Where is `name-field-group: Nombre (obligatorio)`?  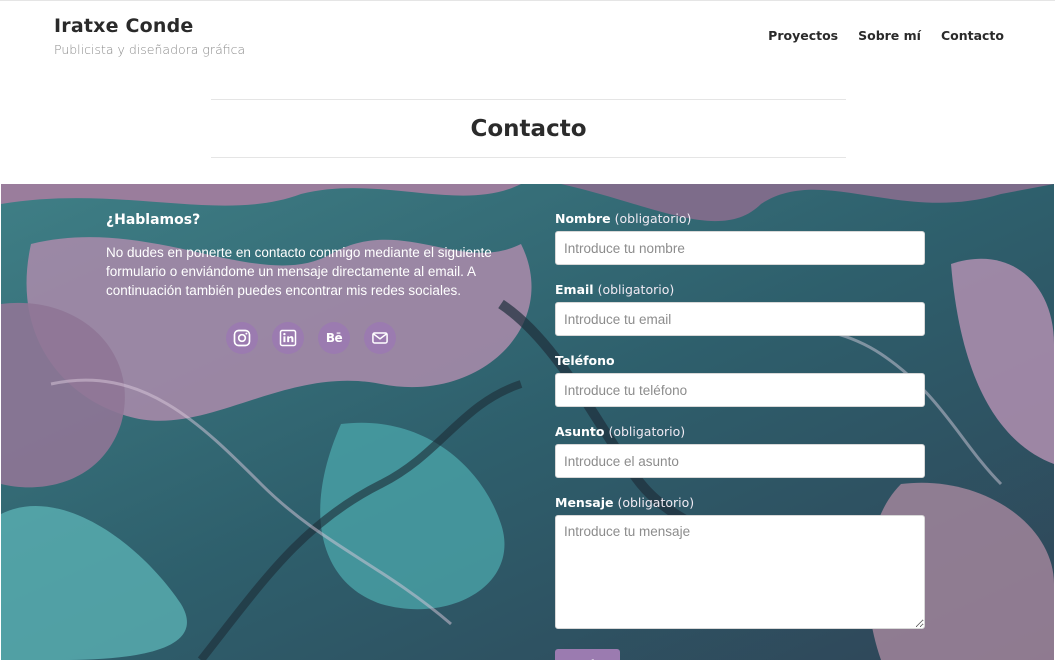 name-field-group: Nombre (obligatorio) is located at coordinates (740, 238).